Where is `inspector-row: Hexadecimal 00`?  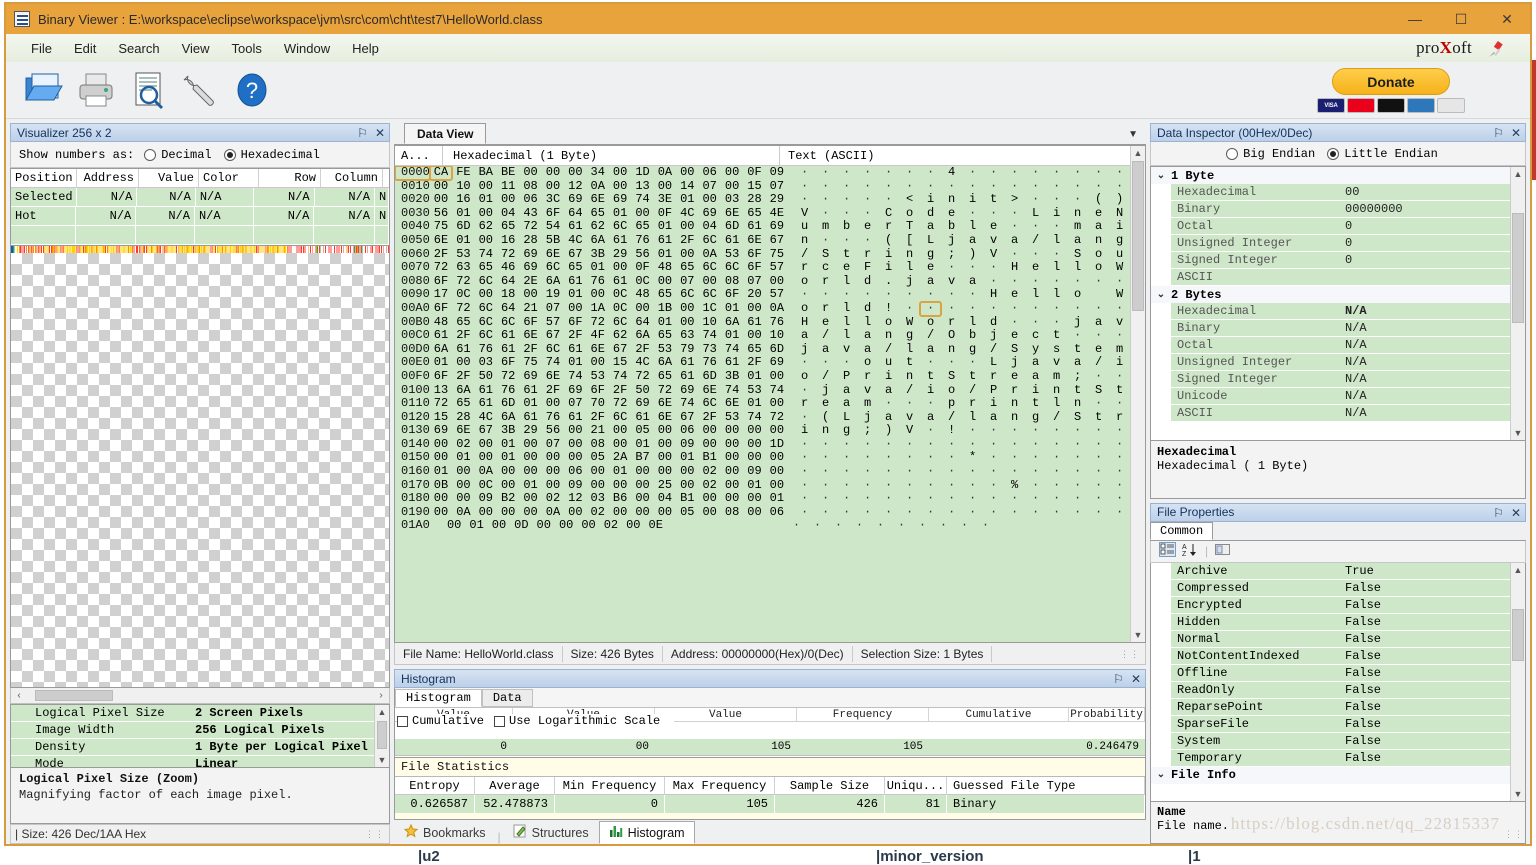
inspector-row: Hexadecimal 00 is located at coordinates (1330, 192).